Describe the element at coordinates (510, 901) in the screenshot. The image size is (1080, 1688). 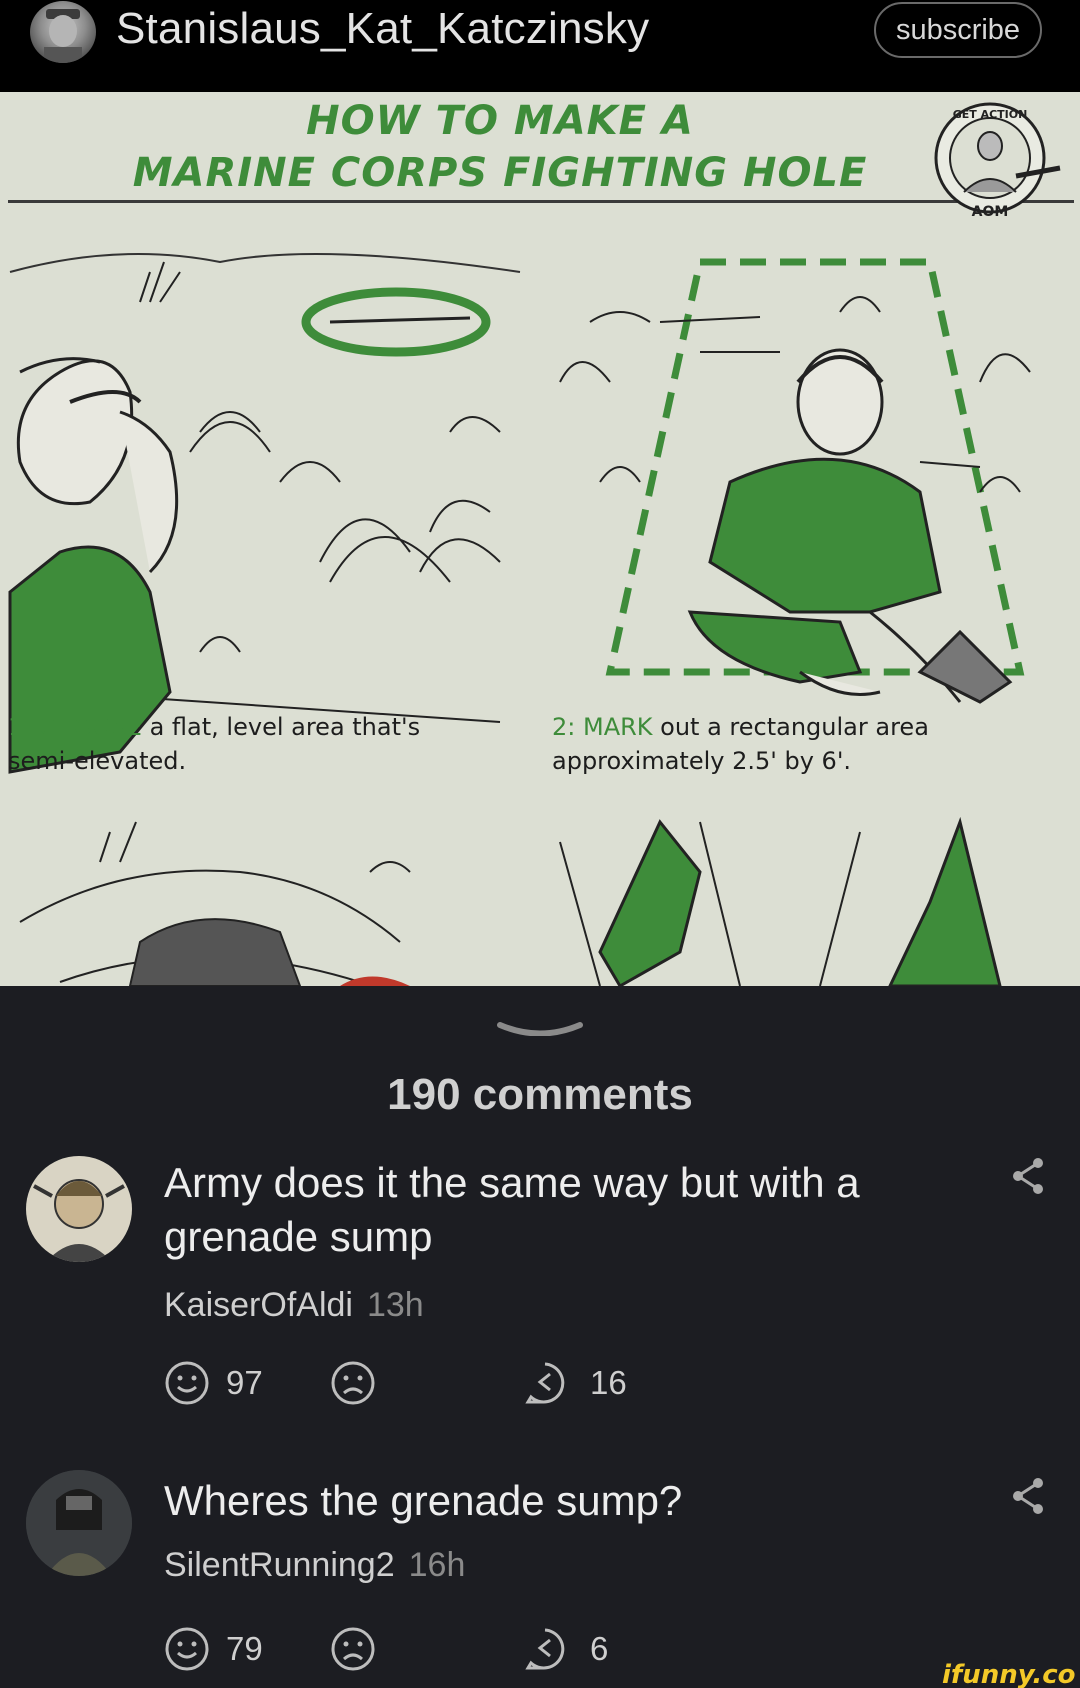
I see `lower-panels-illustration` at that location.